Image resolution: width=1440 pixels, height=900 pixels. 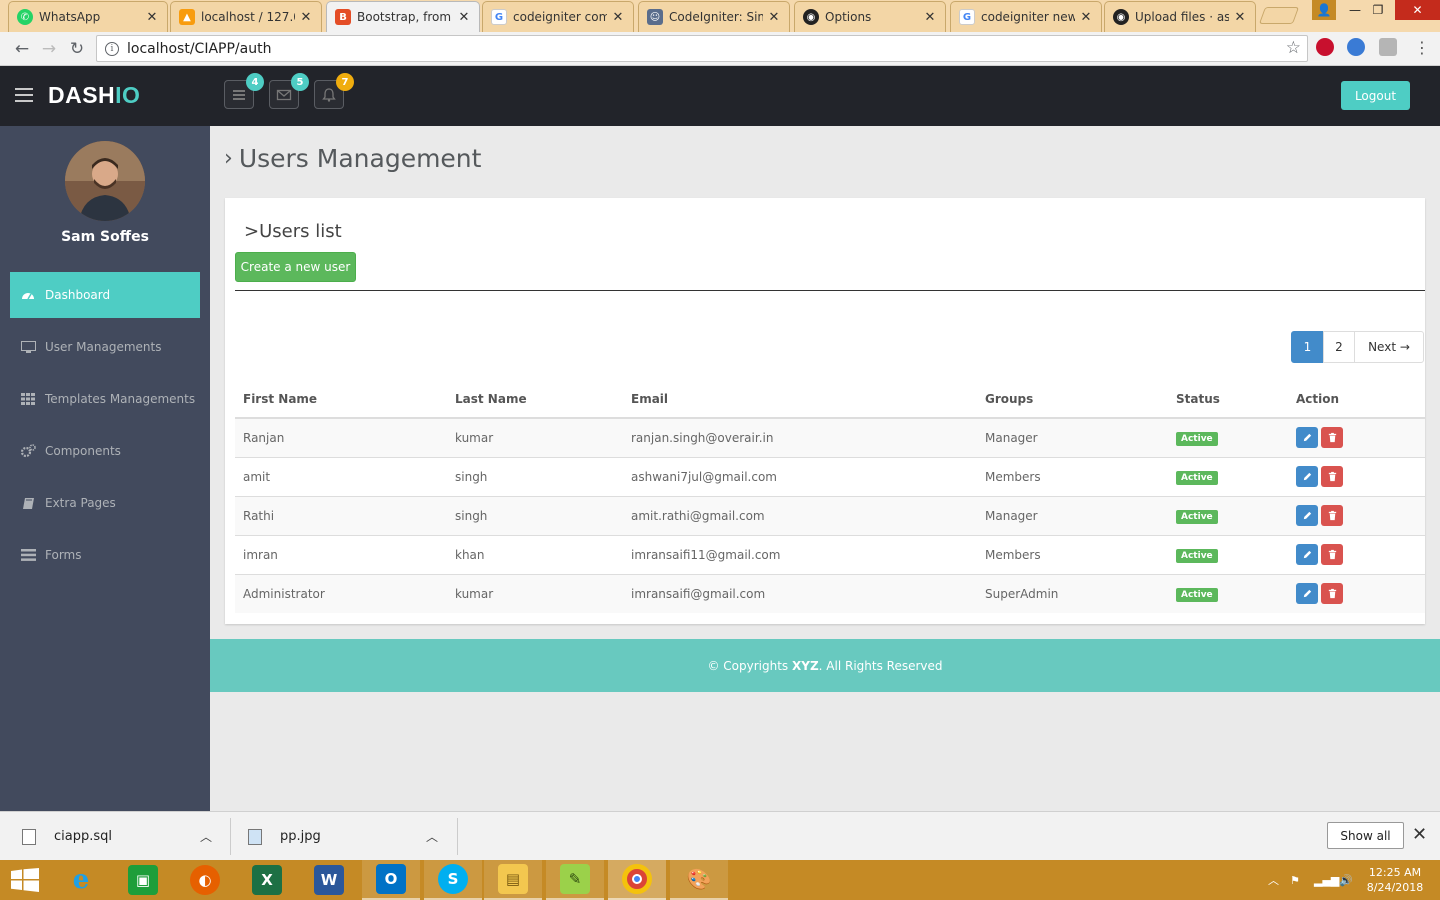 What do you see at coordinates (343, 17) in the screenshot?
I see `bootstrap-icon: B` at bounding box center [343, 17].